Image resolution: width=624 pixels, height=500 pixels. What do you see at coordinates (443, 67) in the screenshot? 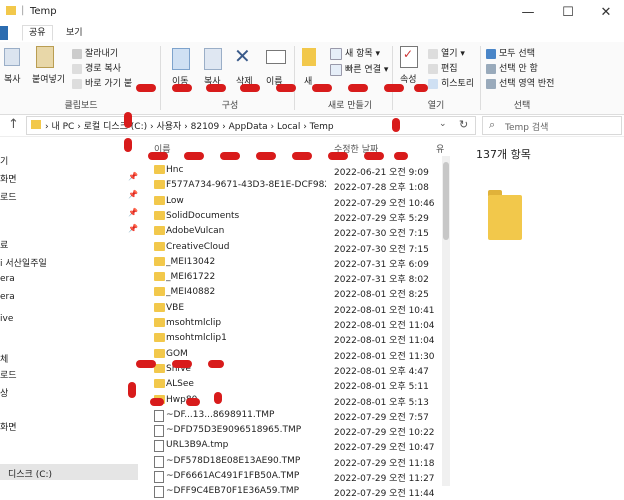
I see `edit-button: 편집` at bounding box center [443, 67].